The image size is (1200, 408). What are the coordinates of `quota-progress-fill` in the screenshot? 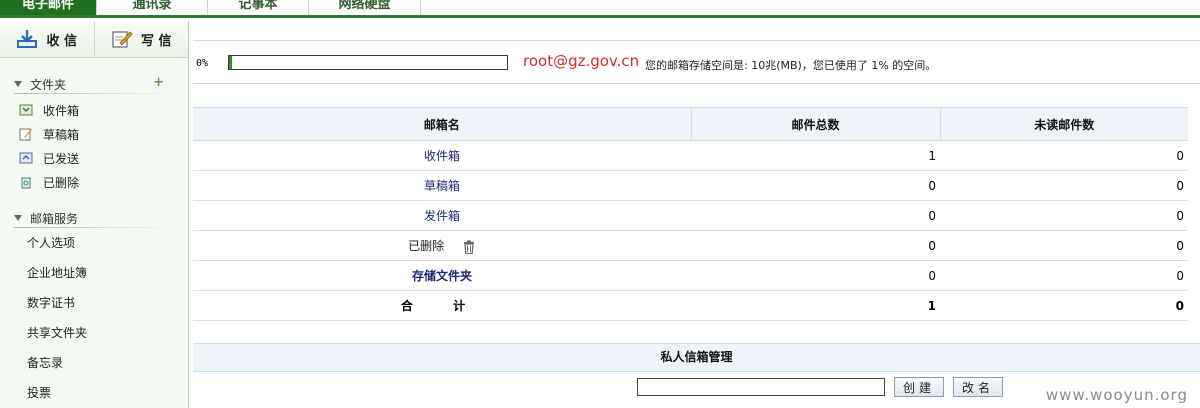 It's located at (230, 62).